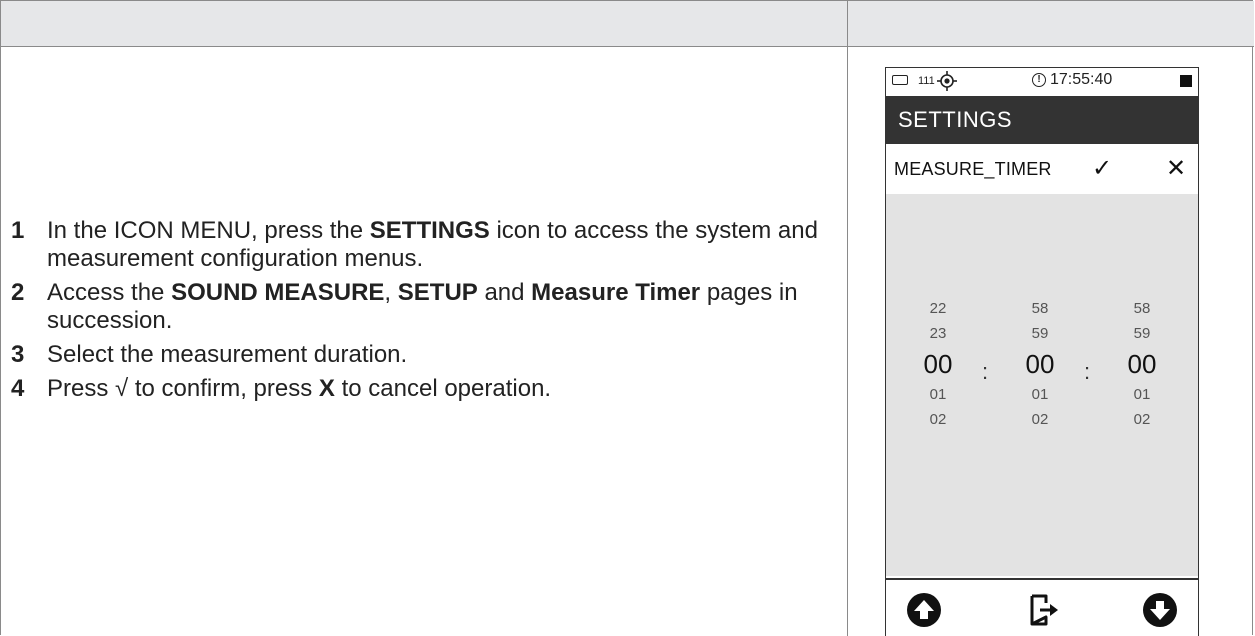  I want to click on picker-value: 22, so click(938, 308).